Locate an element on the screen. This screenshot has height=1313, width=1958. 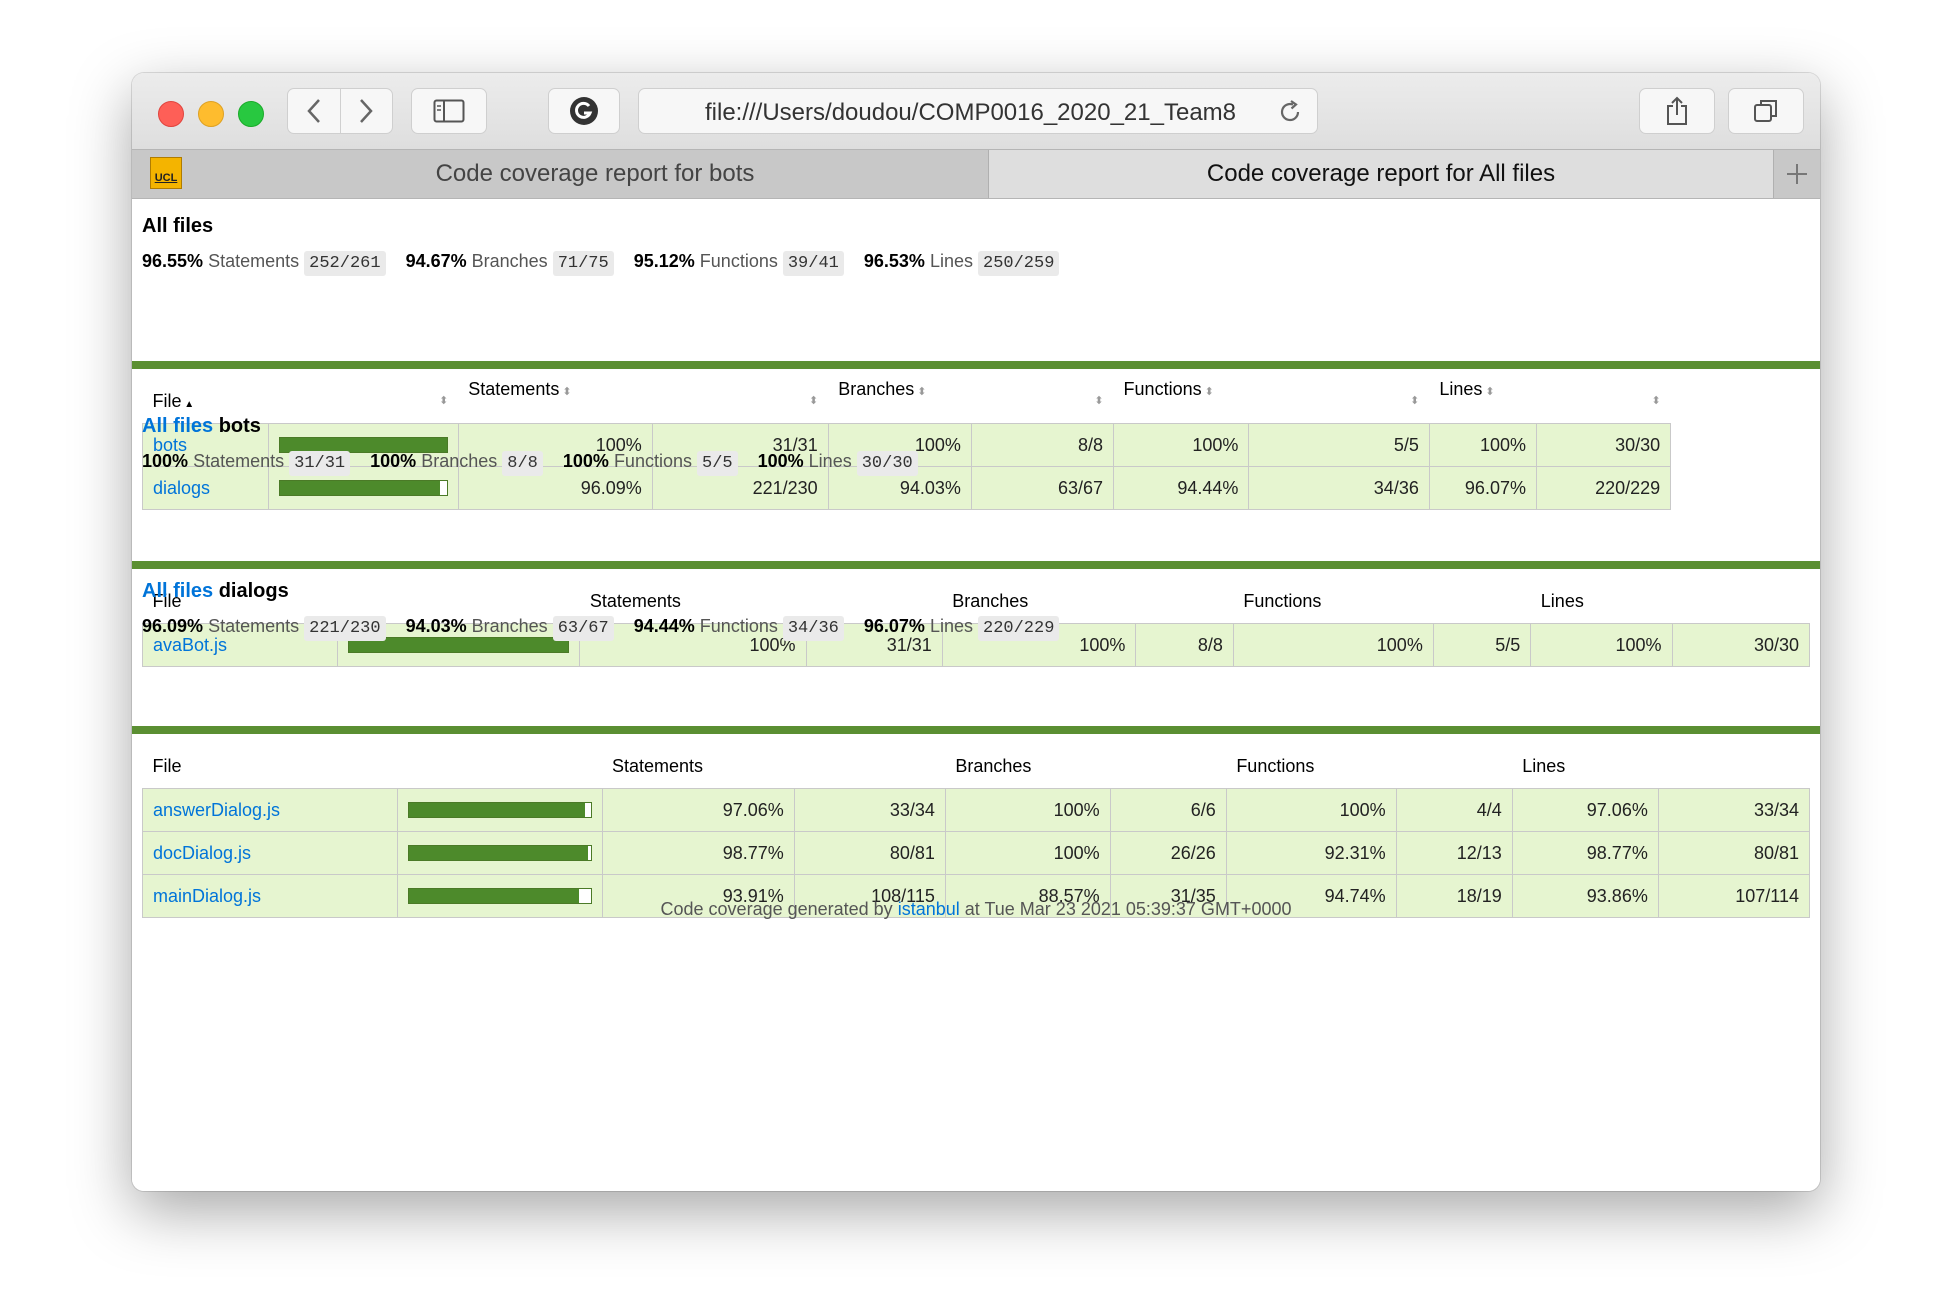
summary-stat: 96.07% Lines 220/229 is located at coordinates (962, 628).